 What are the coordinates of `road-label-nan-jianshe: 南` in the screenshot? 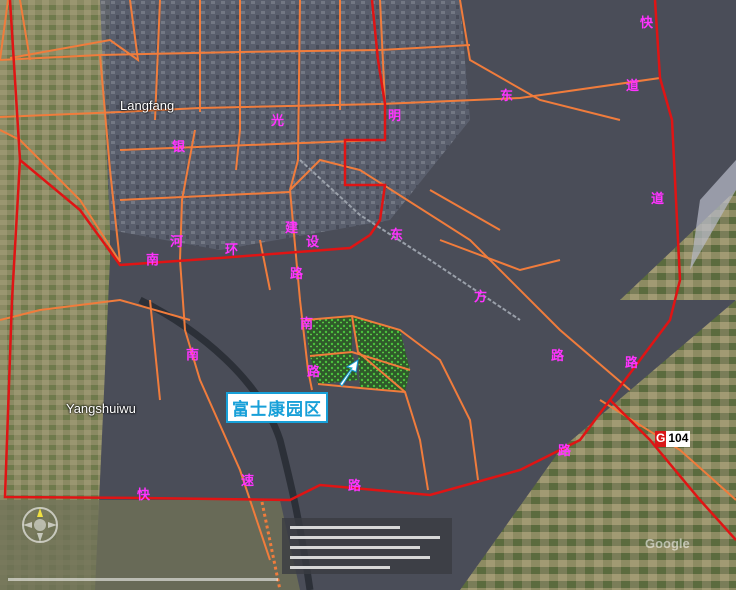 It's located at (307, 324).